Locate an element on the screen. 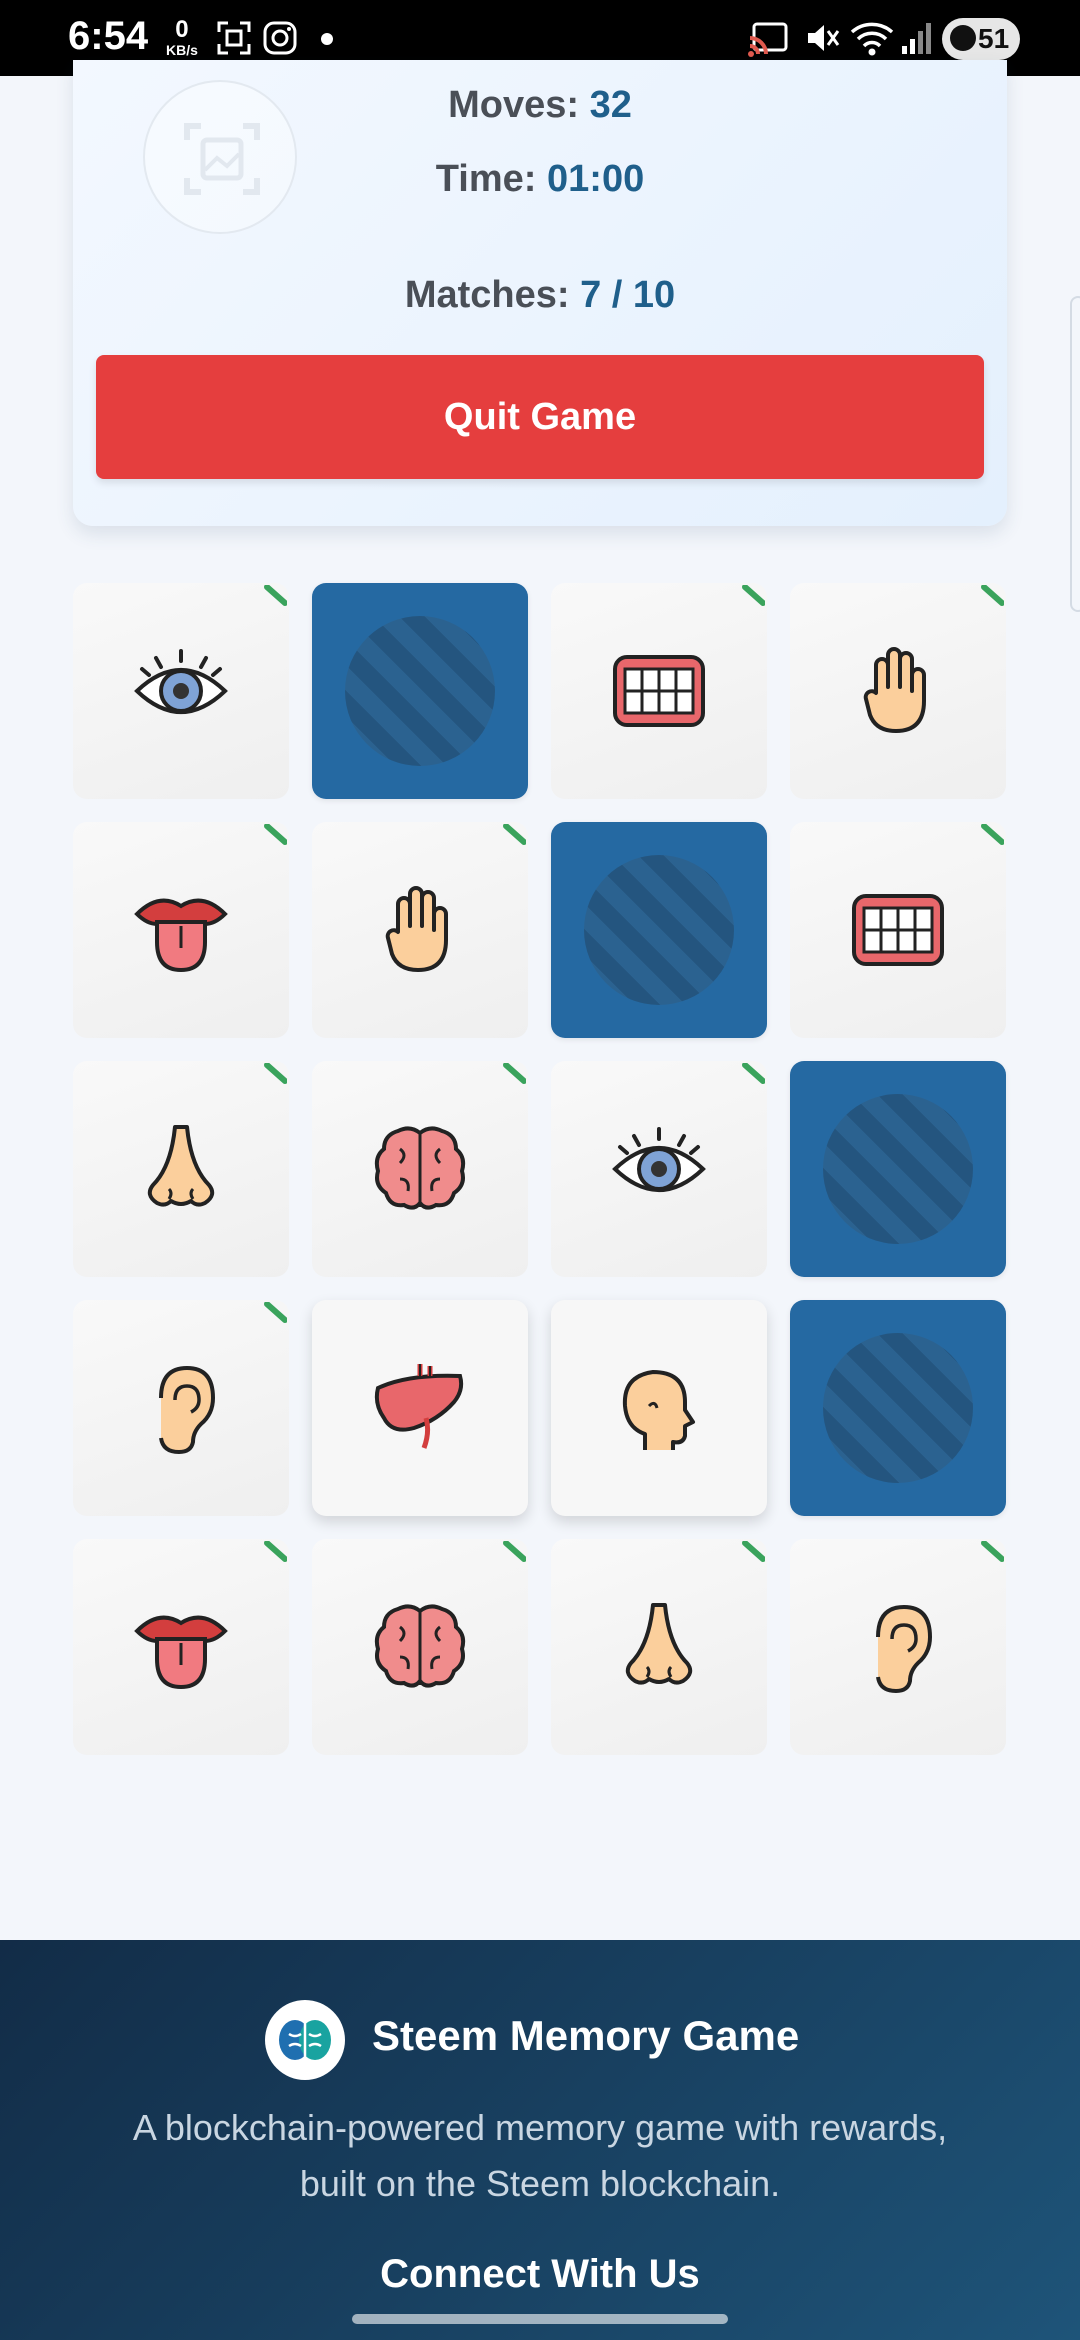 This screenshot has width=1080, height=2340. mute-icon is located at coordinates (824, 38).